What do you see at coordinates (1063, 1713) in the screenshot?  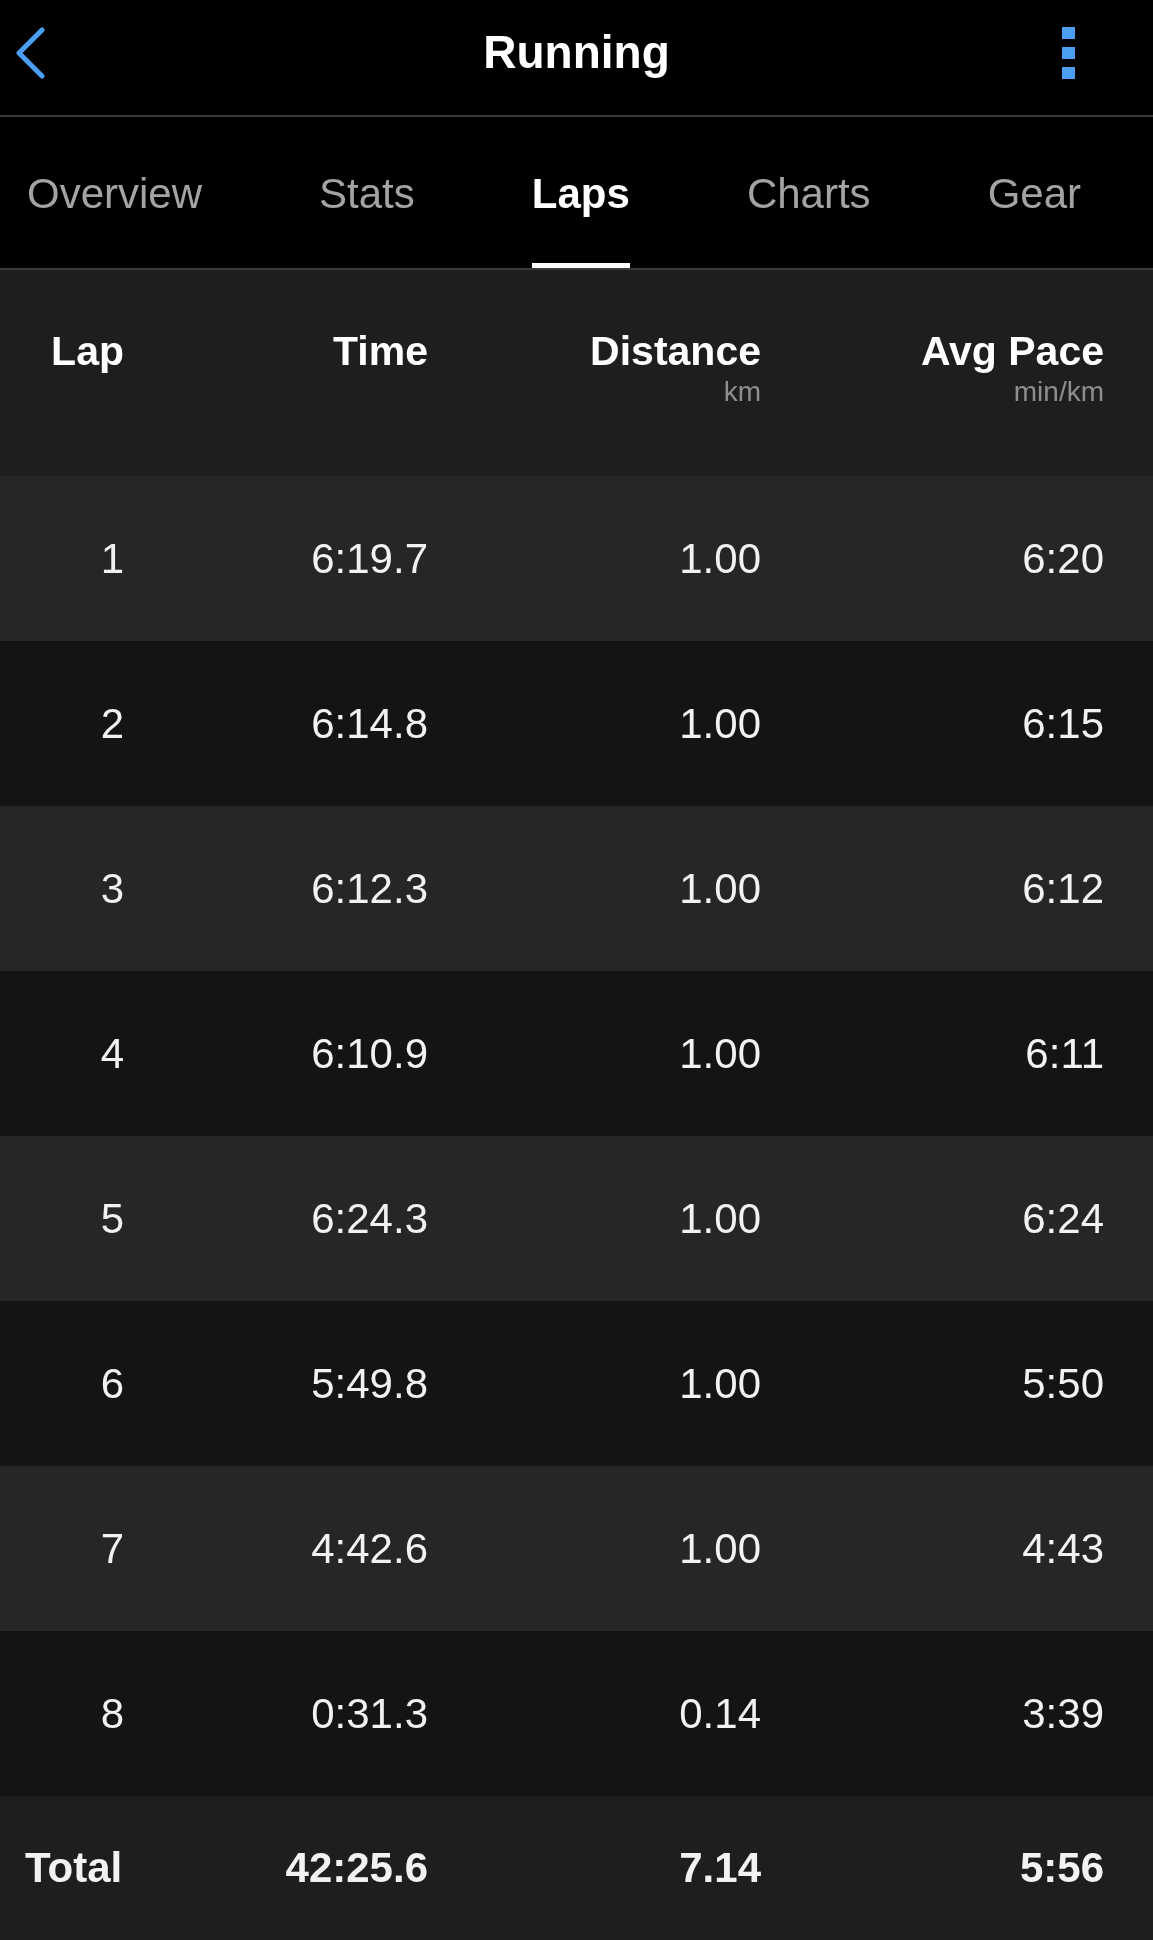 I see `table-cell: 3:39` at bounding box center [1063, 1713].